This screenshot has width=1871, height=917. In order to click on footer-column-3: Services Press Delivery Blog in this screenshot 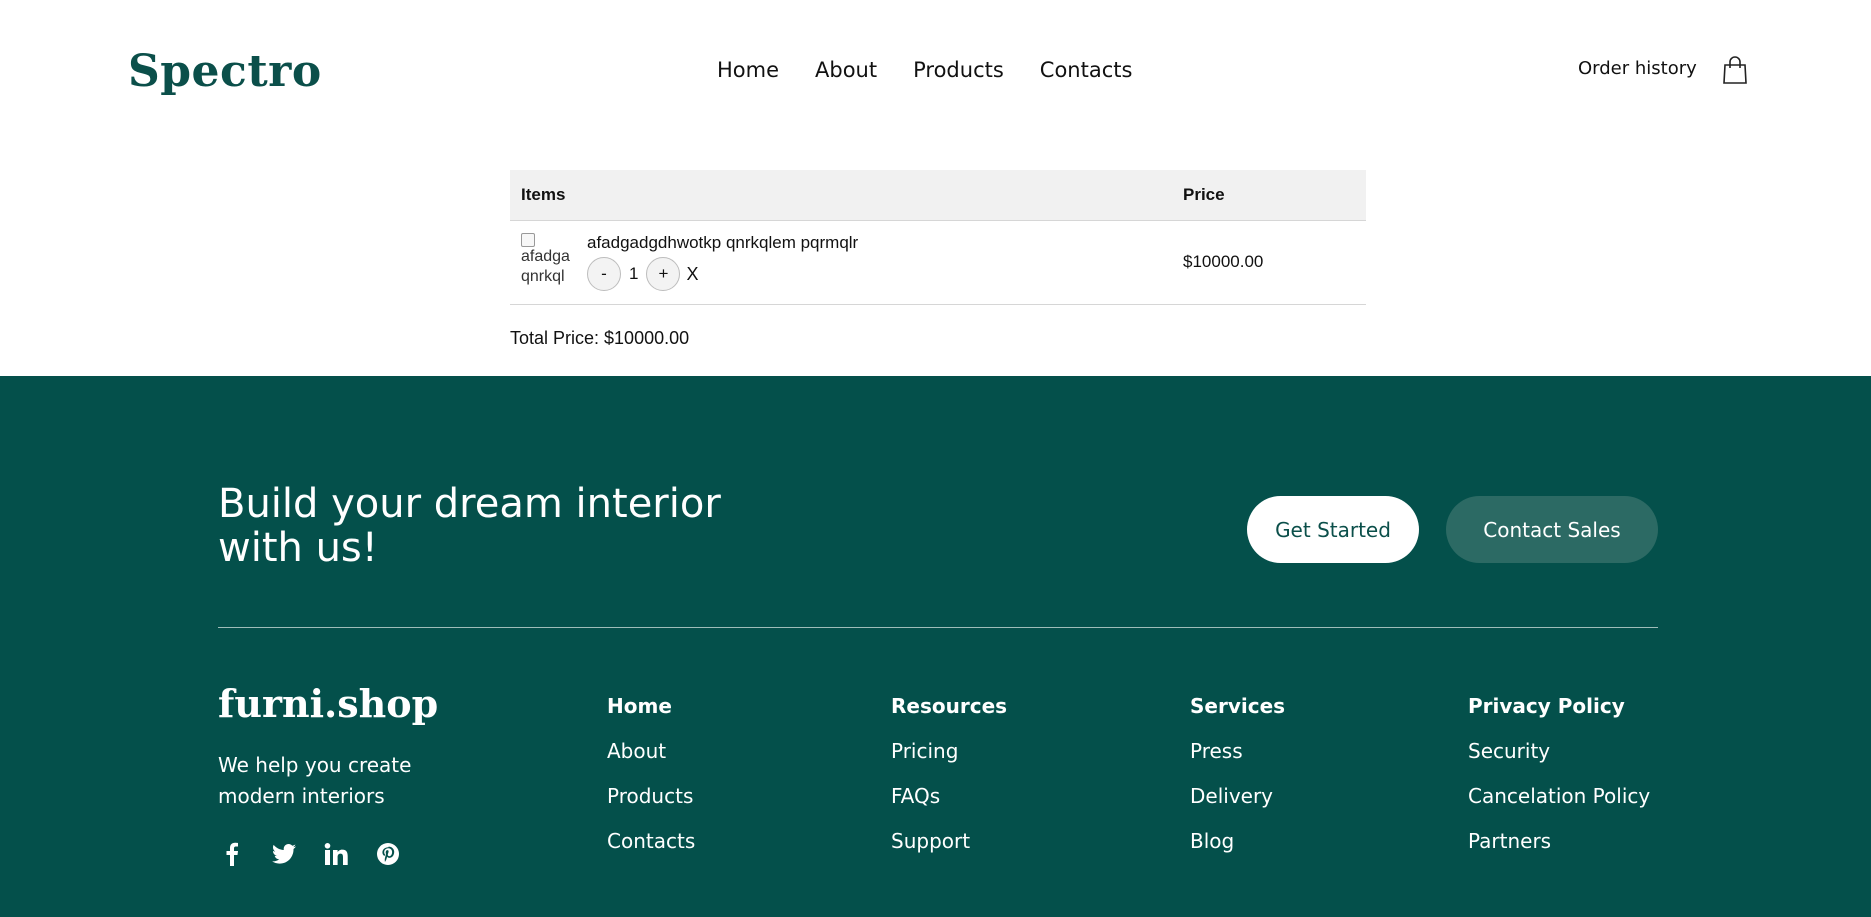, I will do `click(1237, 773)`.